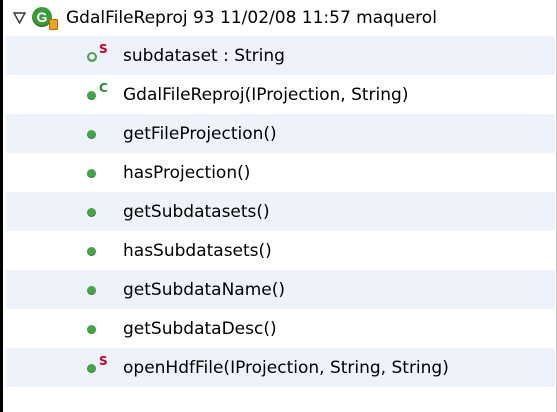  What do you see at coordinates (204, 289) in the screenshot?
I see `member-label: getSubdataName()` at bounding box center [204, 289].